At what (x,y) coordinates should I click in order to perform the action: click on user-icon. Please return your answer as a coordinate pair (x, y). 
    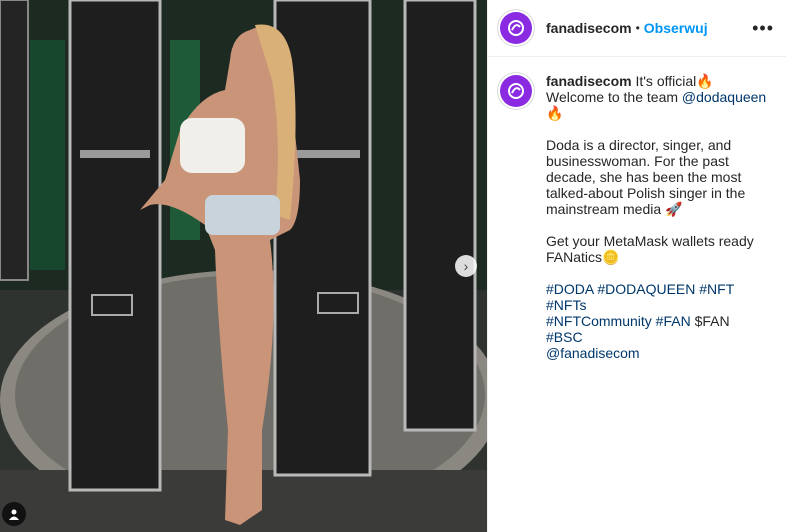
    Looking at the image, I should click on (14, 514).